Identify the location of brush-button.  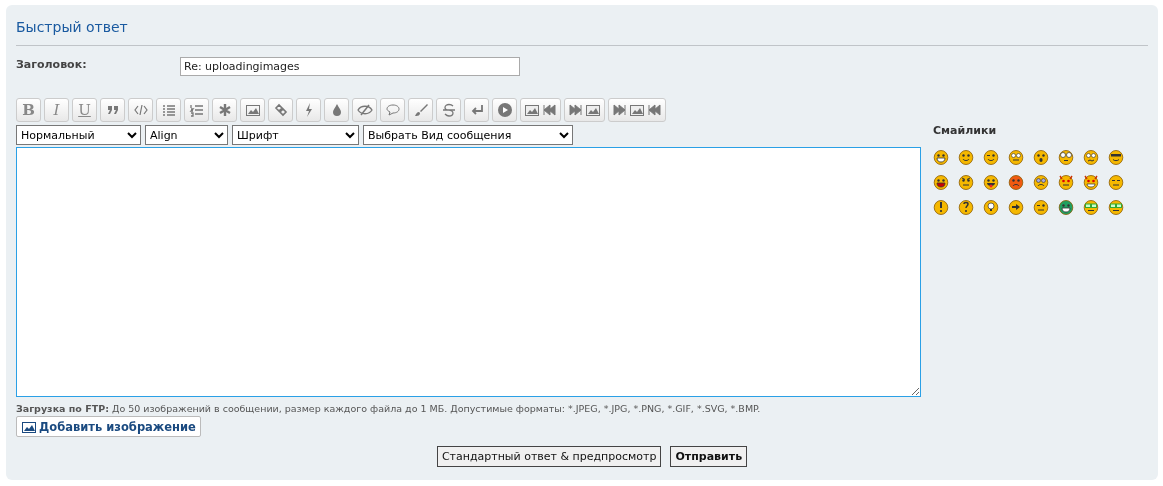
(420, 110).